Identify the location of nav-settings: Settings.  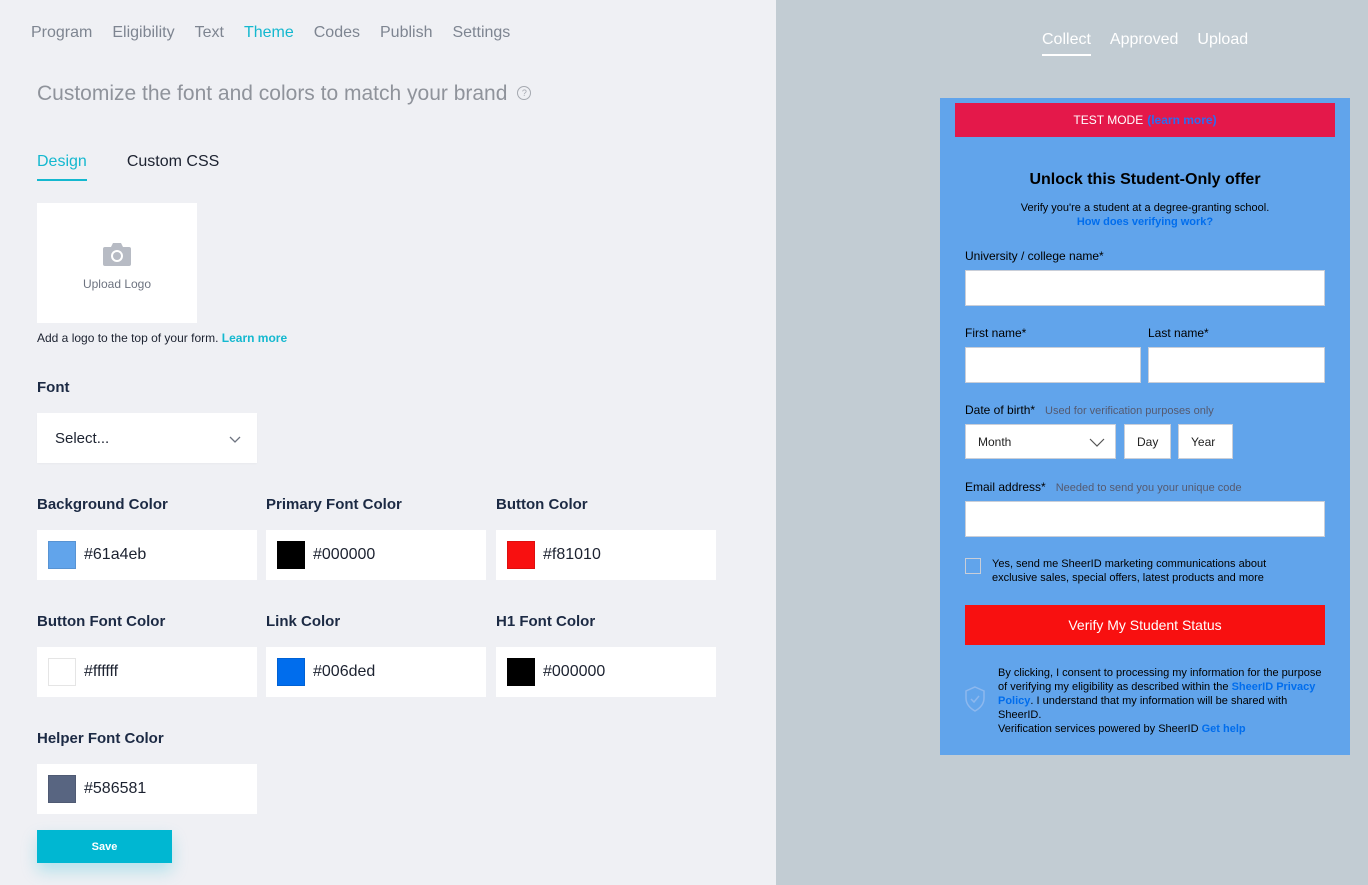
(481, 33).